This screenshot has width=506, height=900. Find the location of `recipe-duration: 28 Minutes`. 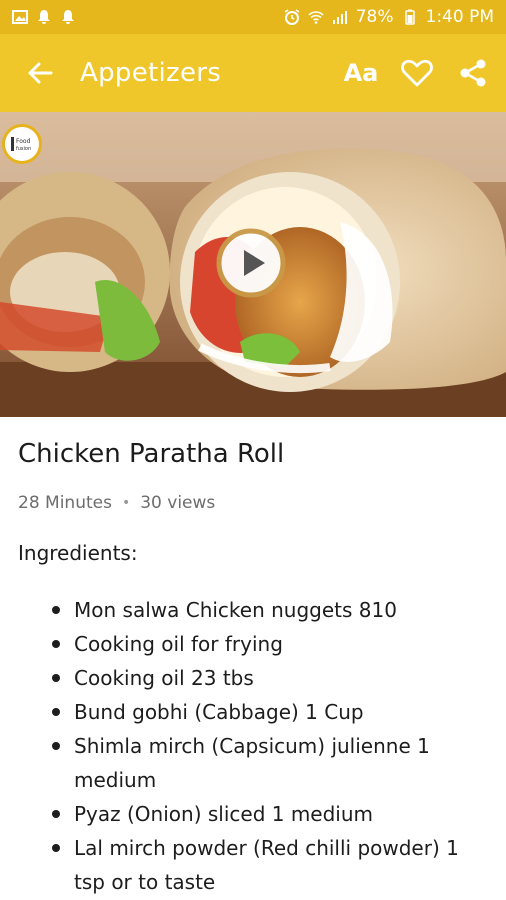

recipe-duration: 28 Minutes is located at coordinates (65, 503).